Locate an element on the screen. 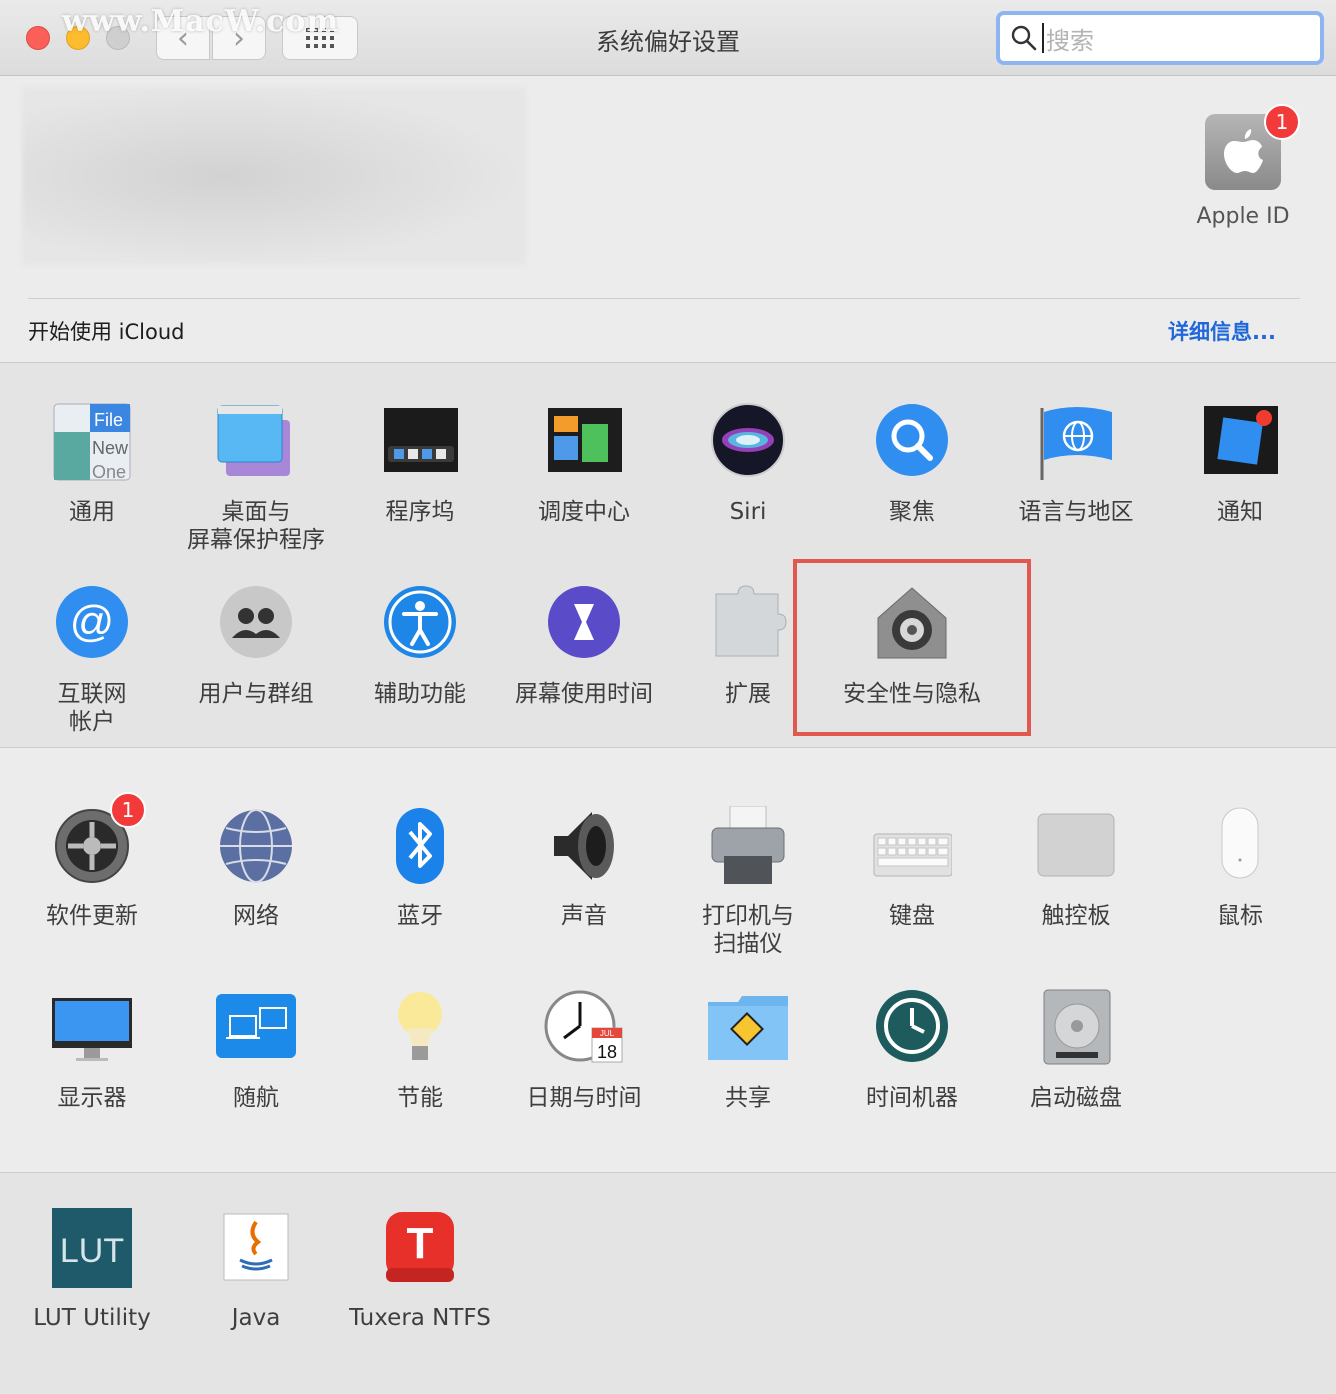 The width and height of the screenshot is (1336, 1394). pane-java: Java is located at coordinates (256, 1270).